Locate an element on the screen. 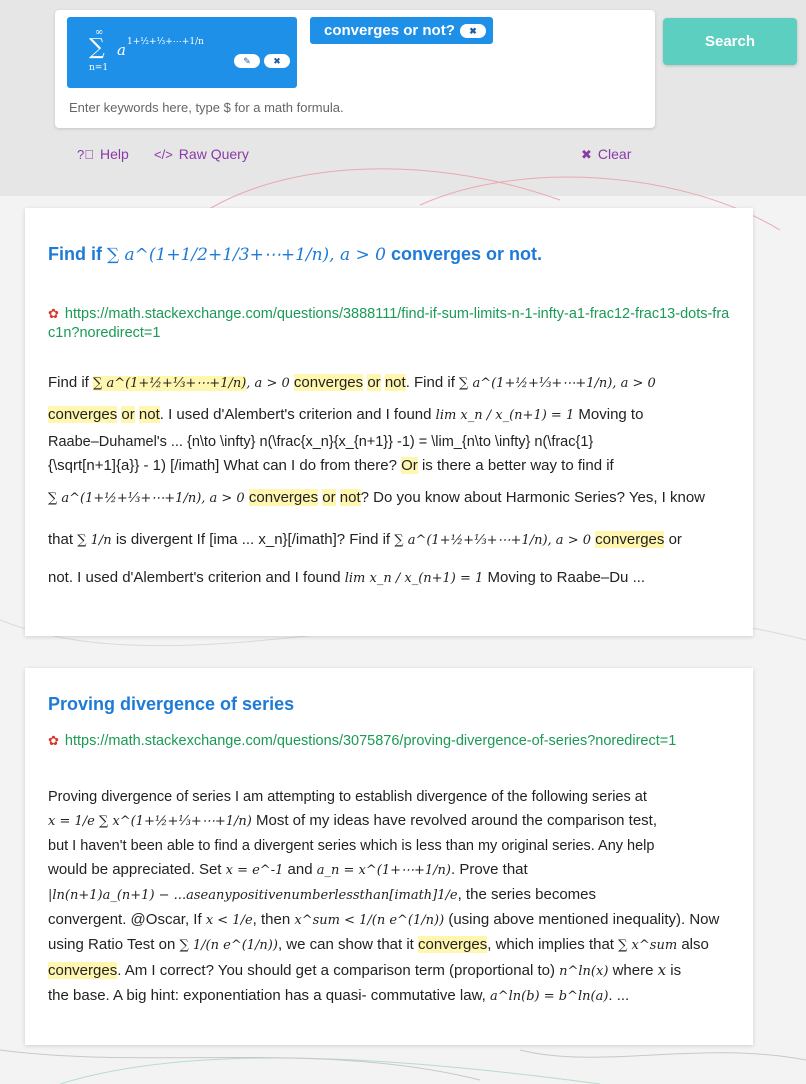 This screenshot has width=806, height=1084. result-title: Proving divergence of series is located at coordinates (171, 704).